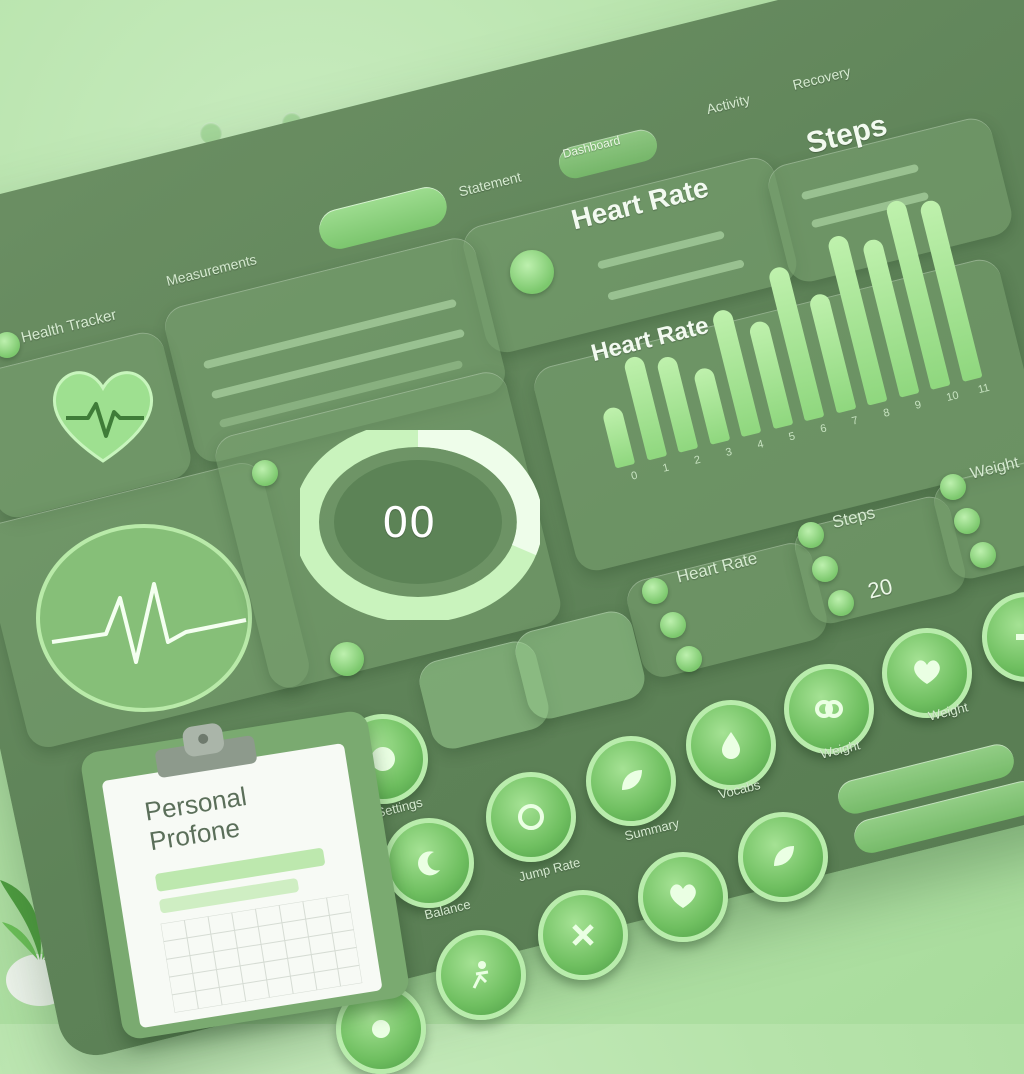 Image resolution: width=1024 pixels, height=1074 pixels. Describe the element at coordinates (409, 522) in the screenshot. I see `gauge-value: 00` at that location.